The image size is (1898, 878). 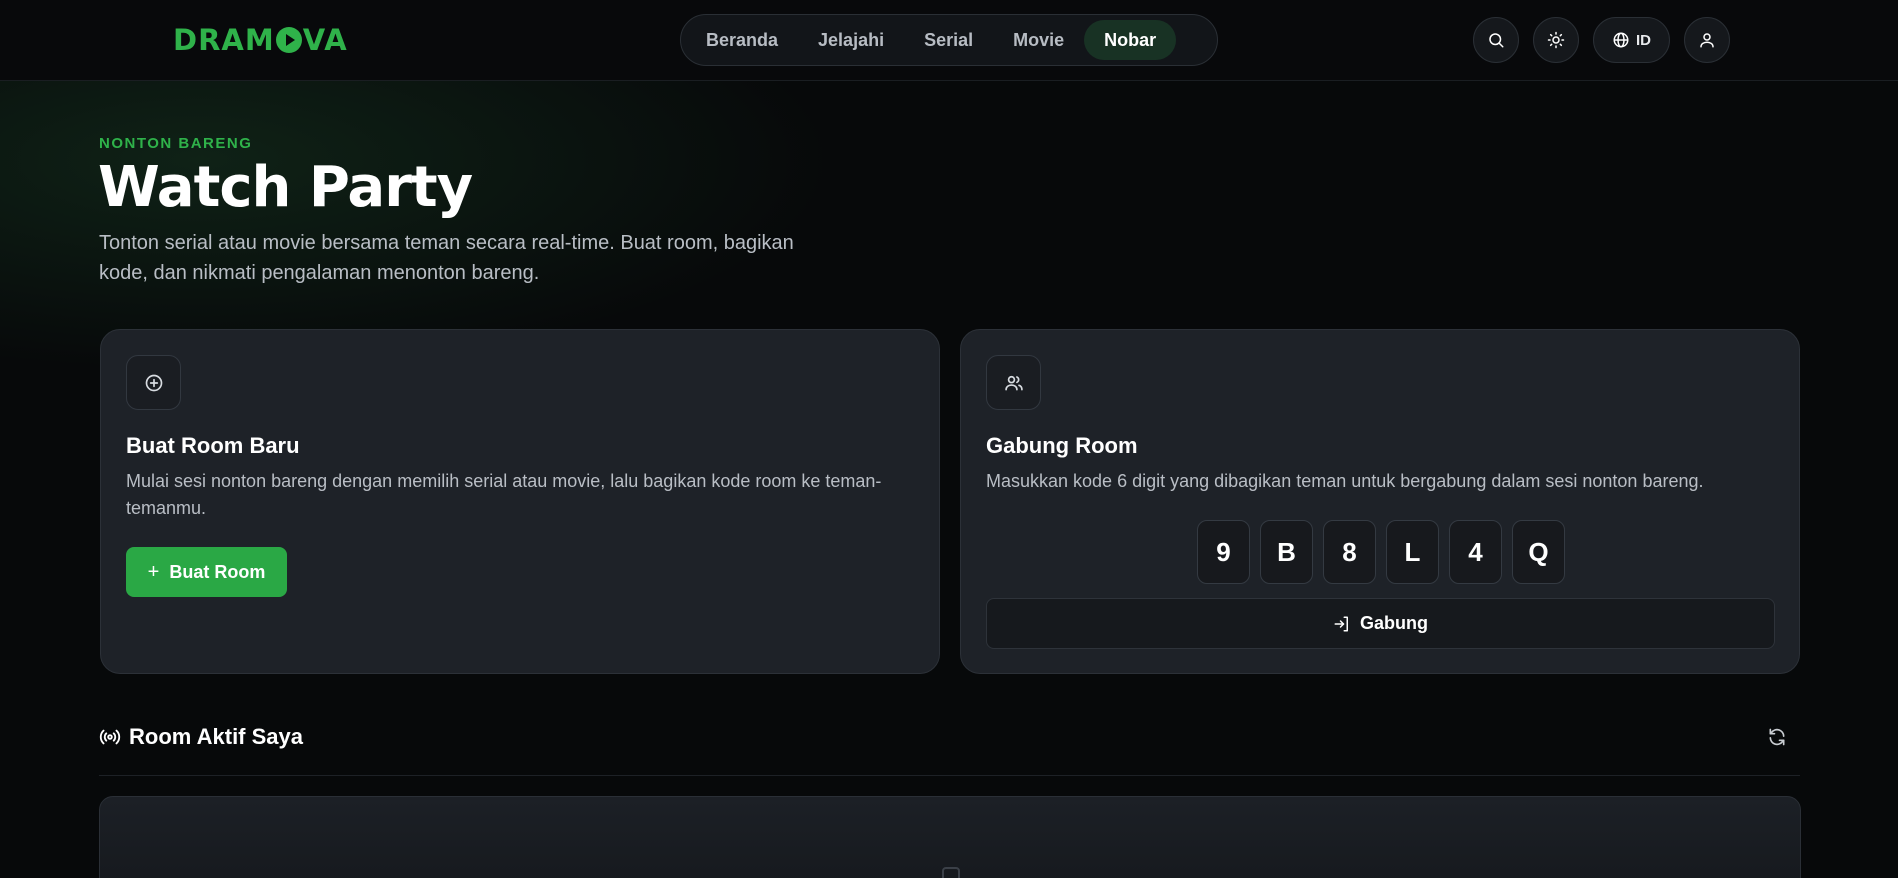 I want to click on refresh-icon, so click(x=1777, y=737).